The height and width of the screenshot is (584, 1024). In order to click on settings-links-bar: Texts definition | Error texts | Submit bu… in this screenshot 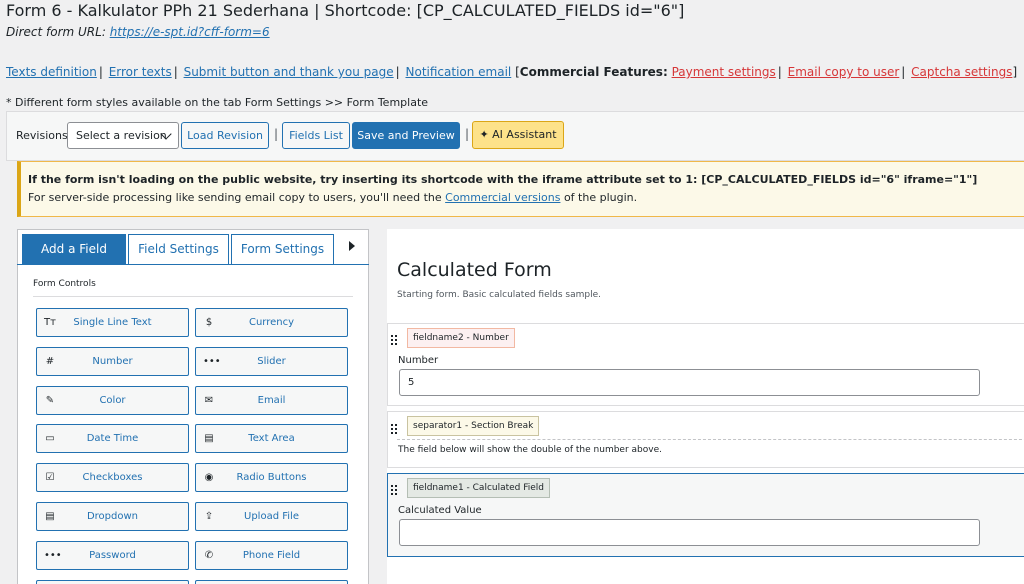, I will do `click(511, 72)`.